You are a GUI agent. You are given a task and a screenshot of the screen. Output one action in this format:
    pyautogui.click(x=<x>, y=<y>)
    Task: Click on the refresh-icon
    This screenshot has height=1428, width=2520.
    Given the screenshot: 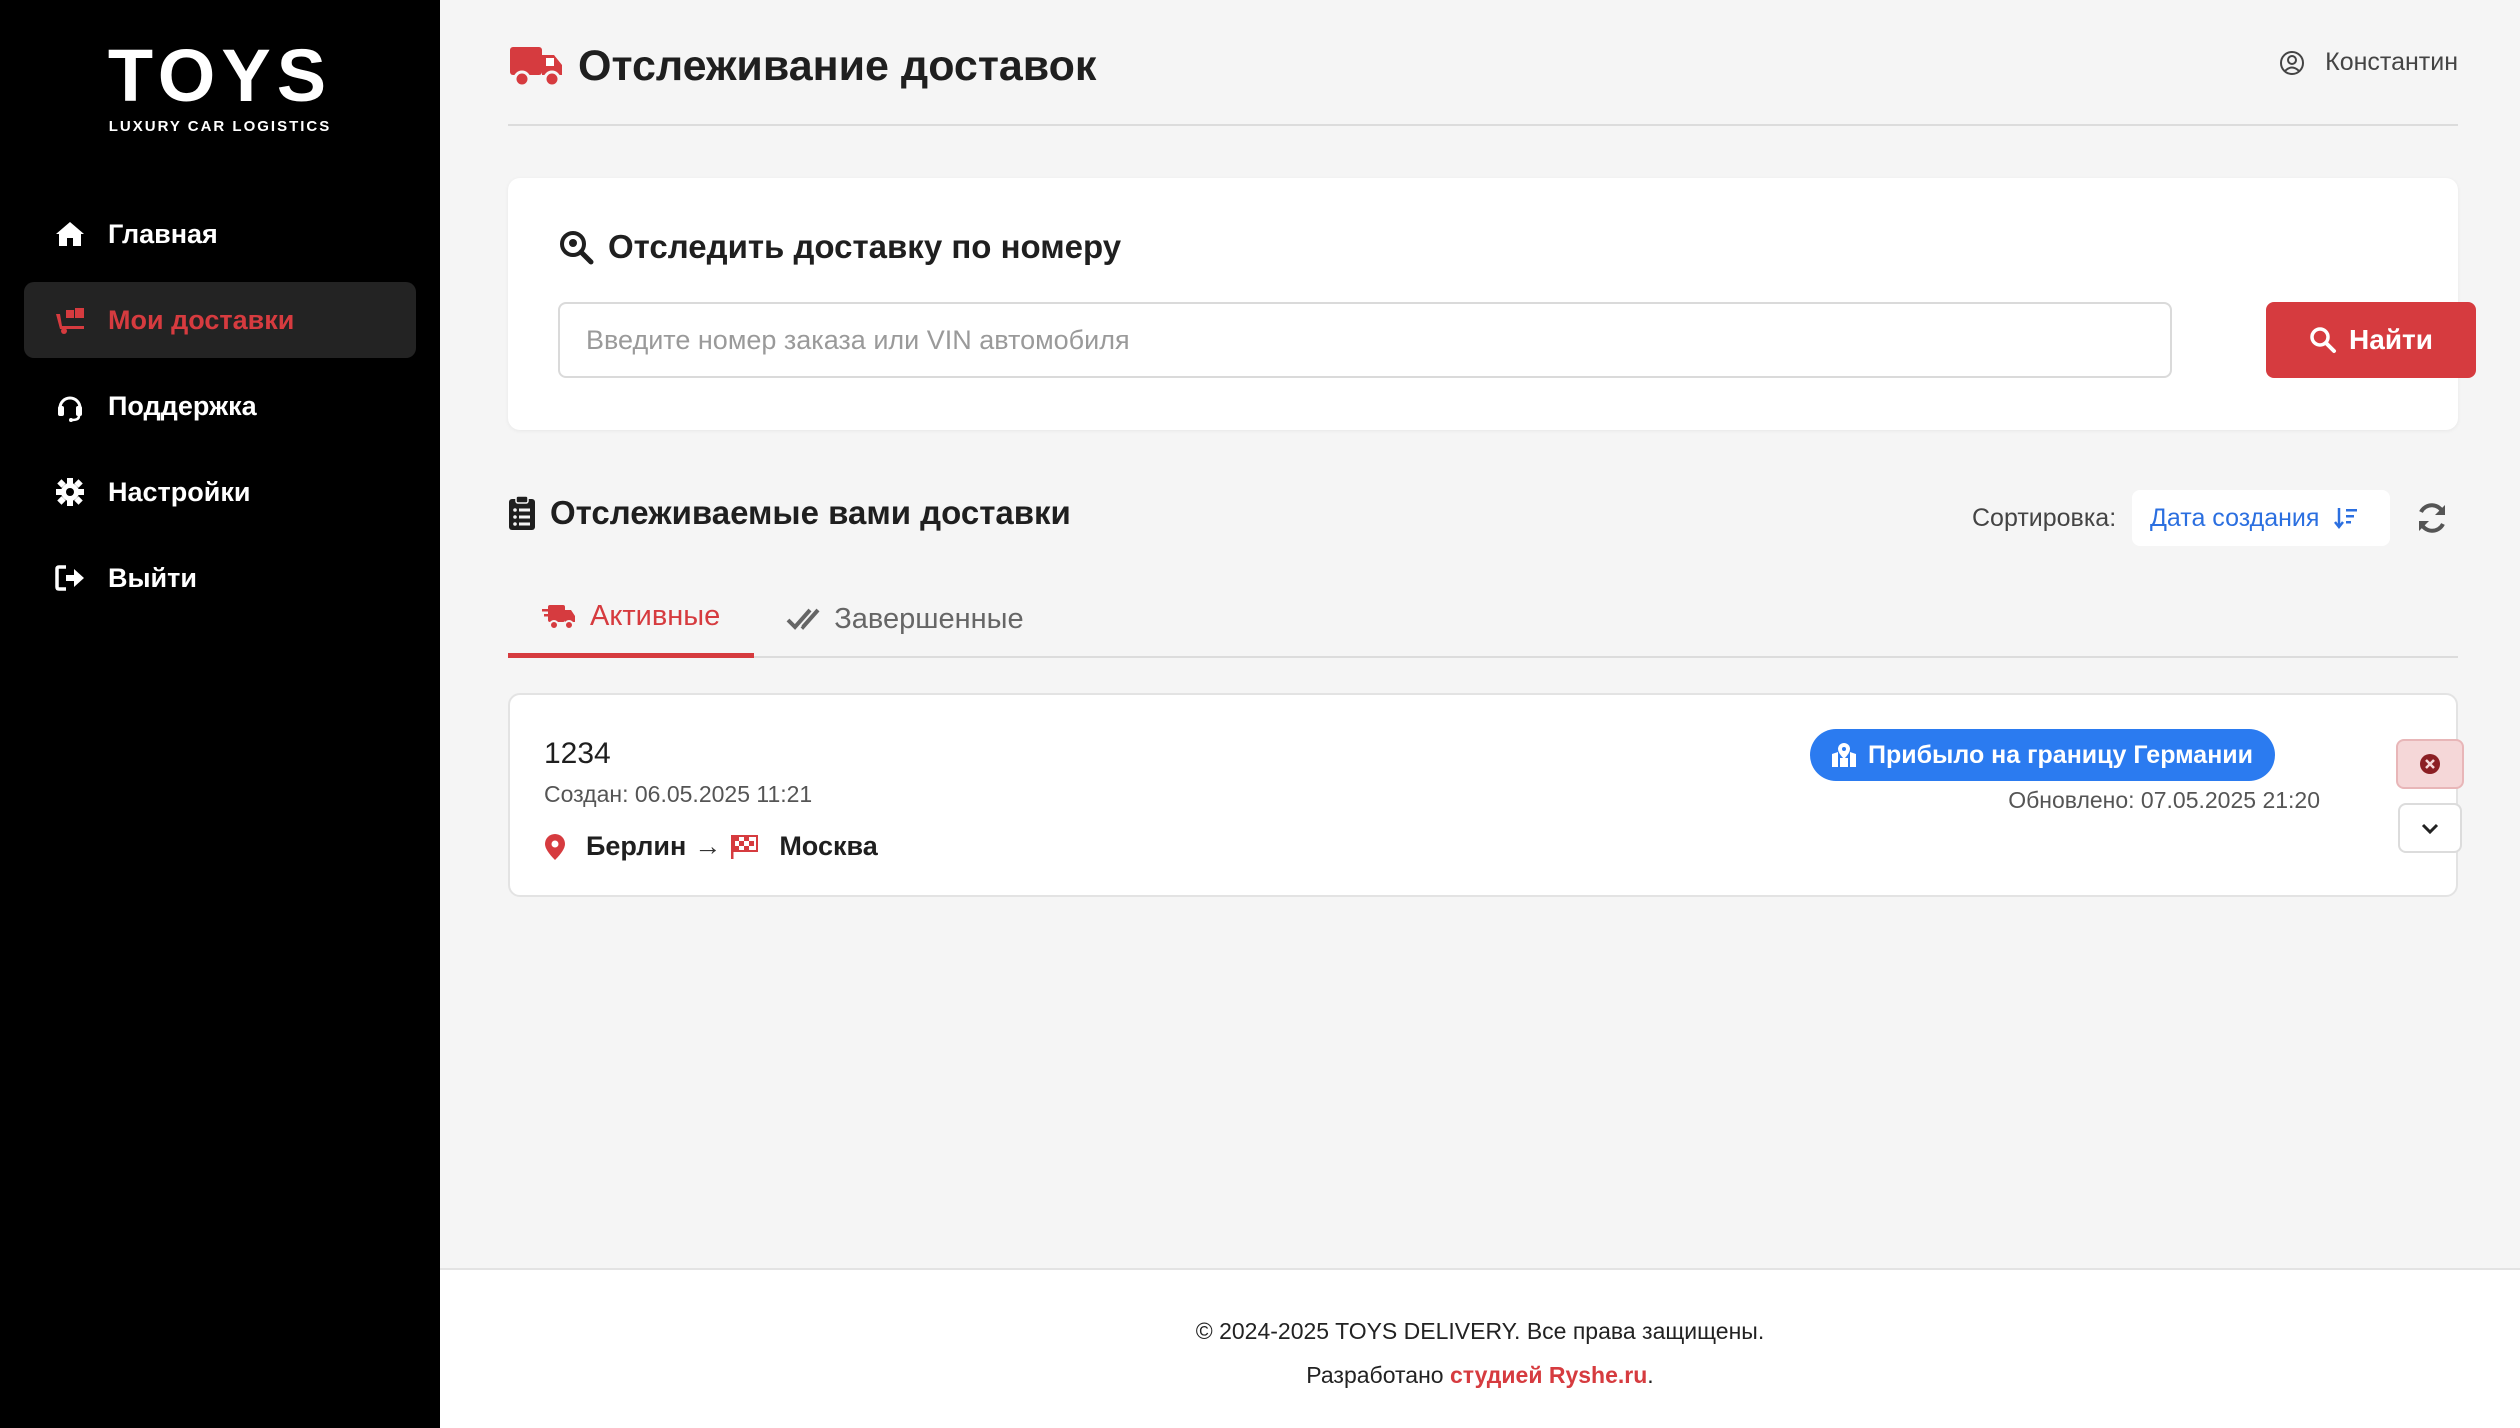 What is the action you would take?
    pyautogui.click(x=2432, y=518)
    